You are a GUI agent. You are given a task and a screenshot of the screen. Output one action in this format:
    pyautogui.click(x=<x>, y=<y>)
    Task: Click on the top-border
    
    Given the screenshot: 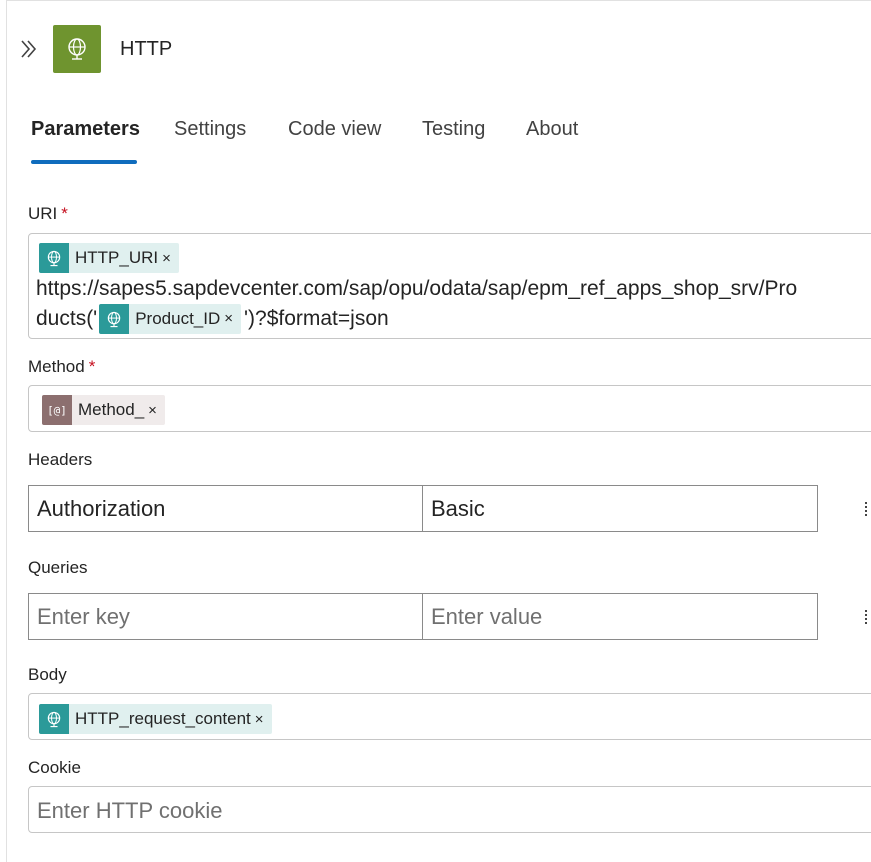 What is the action you would take?
    pyautogui.click(x=438, y=1)
    